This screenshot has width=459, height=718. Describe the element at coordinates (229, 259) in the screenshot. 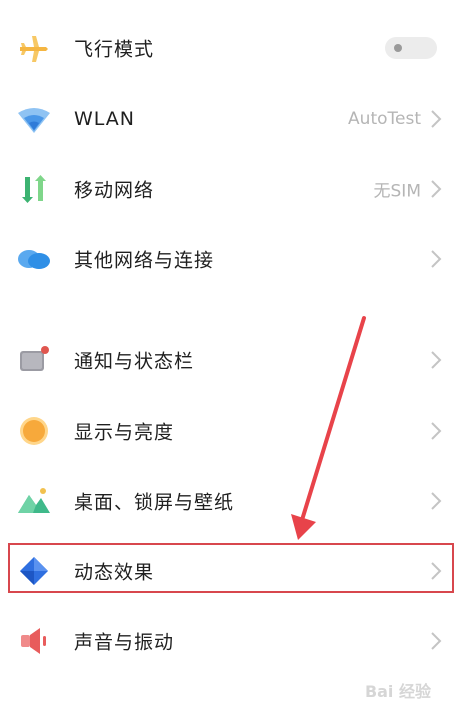

I see `setting-row-other-networks: 其他网络与连接` at that location.